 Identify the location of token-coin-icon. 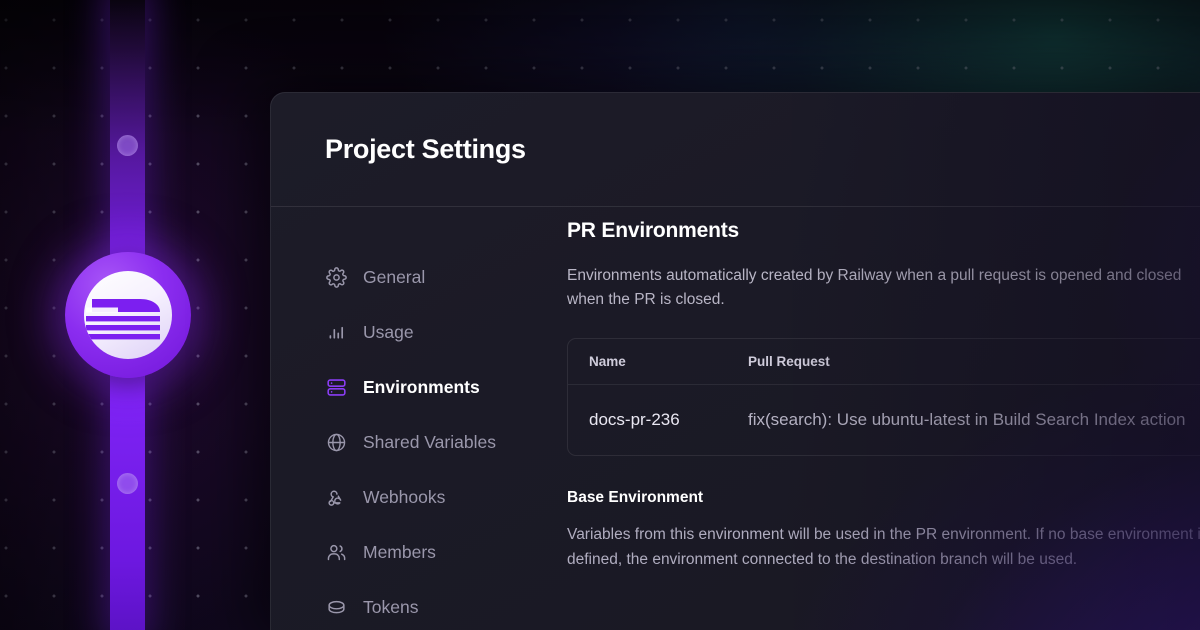
(336, 607).